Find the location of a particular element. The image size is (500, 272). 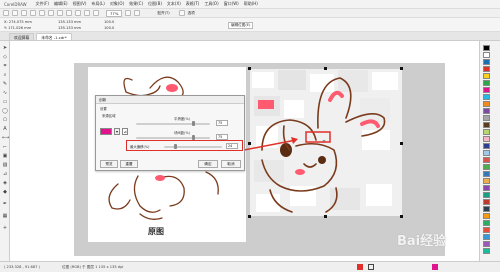

color-palette is located at coordinates (489, 151).